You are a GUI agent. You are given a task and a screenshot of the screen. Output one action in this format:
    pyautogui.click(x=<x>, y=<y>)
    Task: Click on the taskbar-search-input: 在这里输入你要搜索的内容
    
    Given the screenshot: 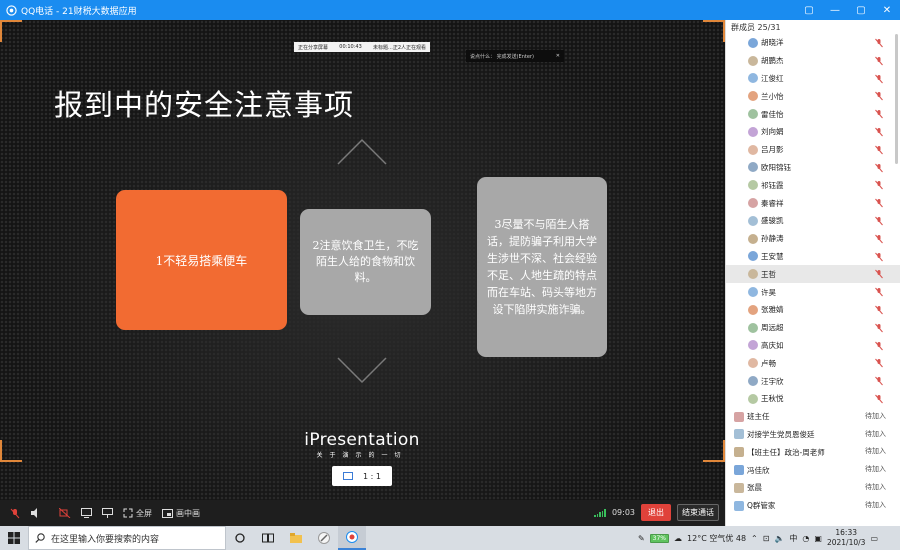 What is the action you would take?
    pyautogui.click(x=127, y=538)
    